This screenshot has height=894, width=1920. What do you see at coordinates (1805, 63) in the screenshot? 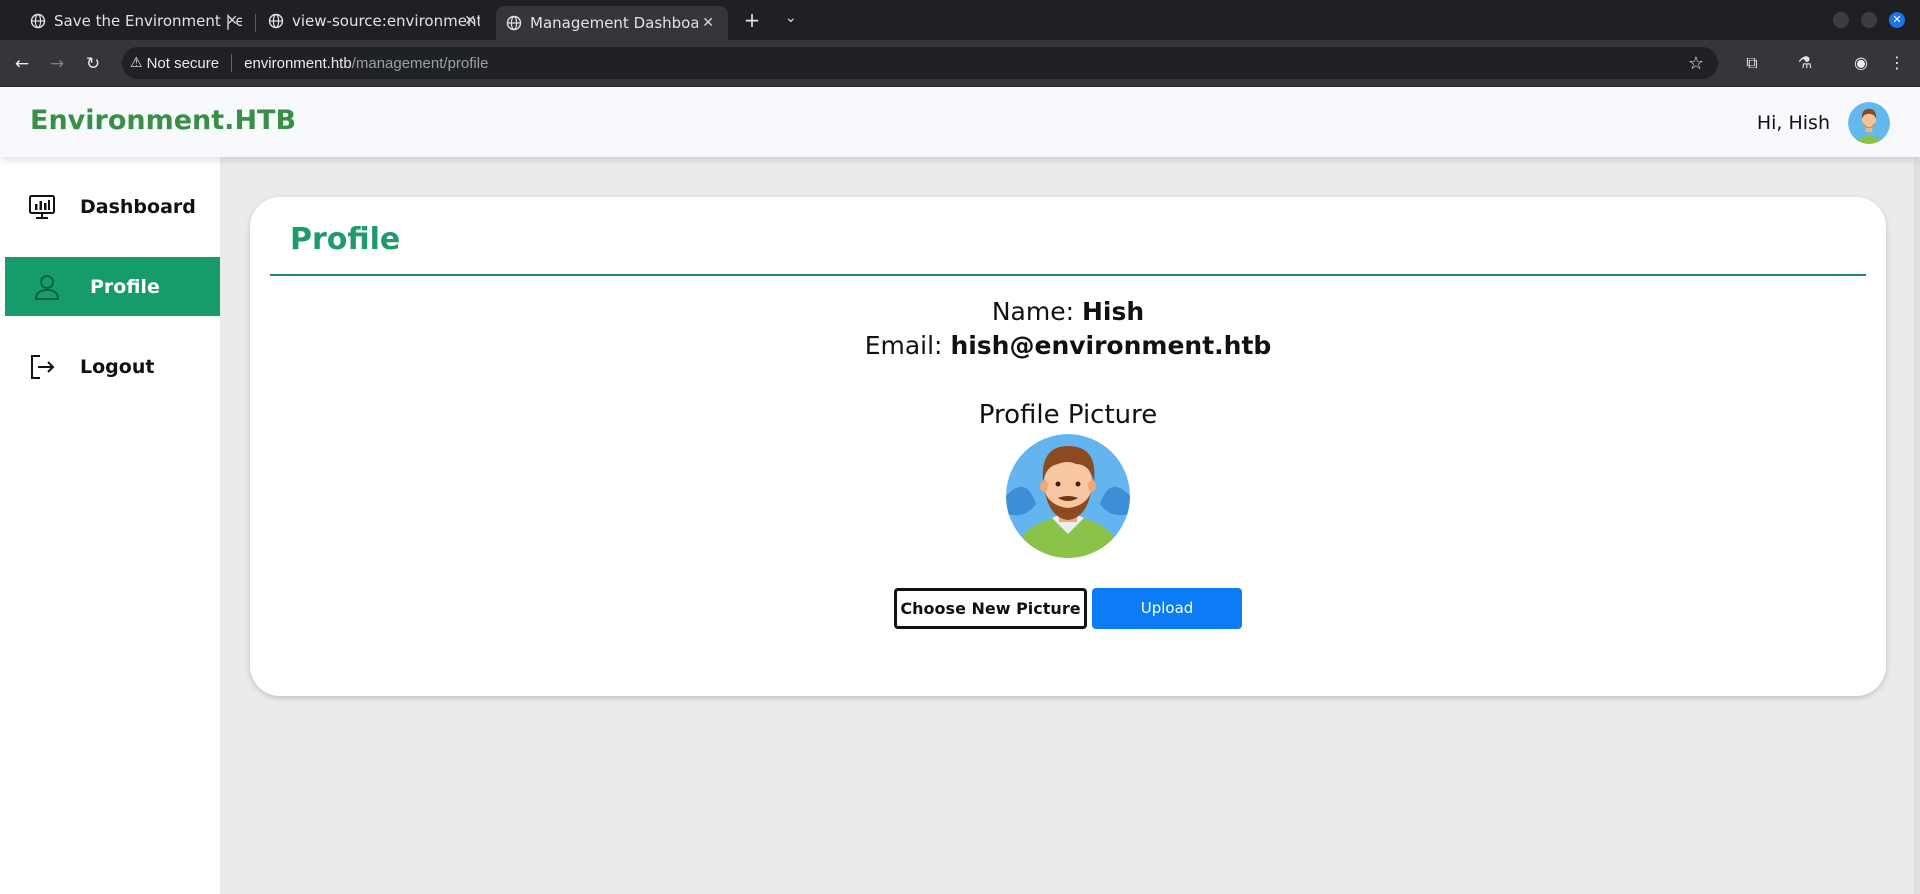
I see `labs-flask-icon: ⚗` at bounding box center [1805, 63].